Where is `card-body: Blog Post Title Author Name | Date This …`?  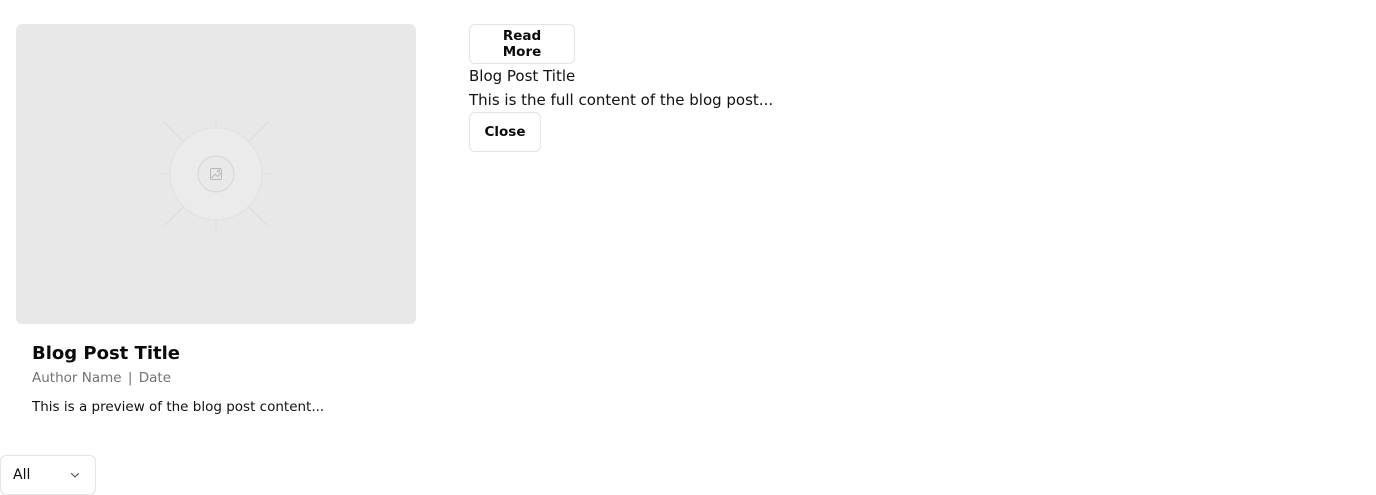 card-body: Blog Post Title Author Name | Date This … is located at coordinates (216, 379).